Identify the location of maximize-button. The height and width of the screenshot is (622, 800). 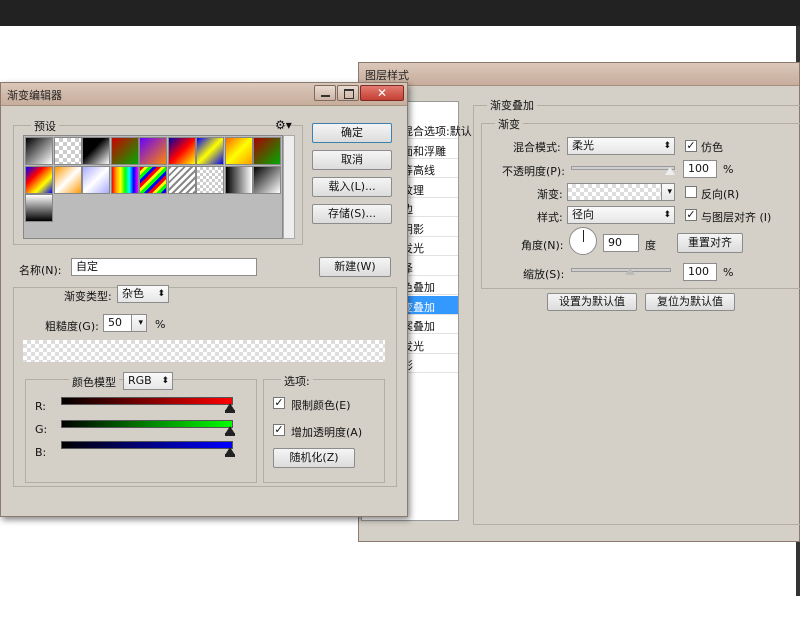
(348, 93).